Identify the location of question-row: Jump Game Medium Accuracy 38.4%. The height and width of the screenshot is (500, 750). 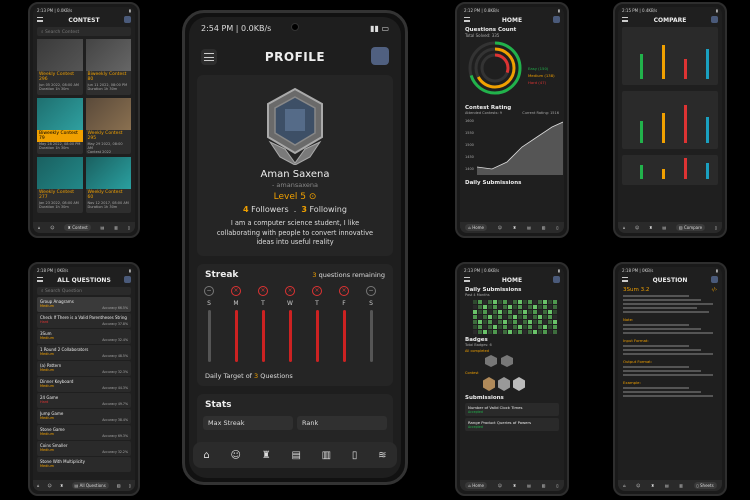
(84, 416).